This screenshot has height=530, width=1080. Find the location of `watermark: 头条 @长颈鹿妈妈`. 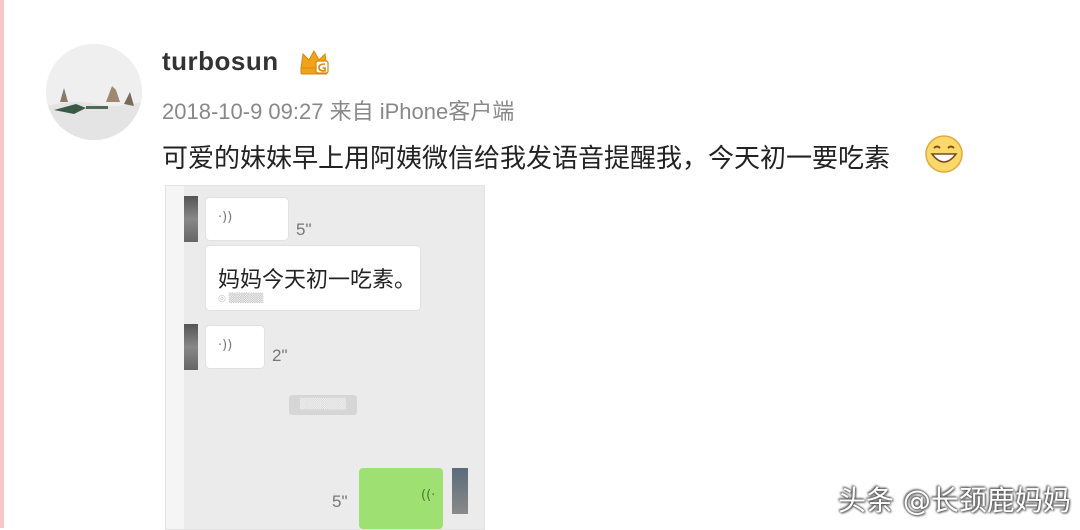

watermark: 头条 @长颈鹿妈妈 is located at coordinates (954, 500).